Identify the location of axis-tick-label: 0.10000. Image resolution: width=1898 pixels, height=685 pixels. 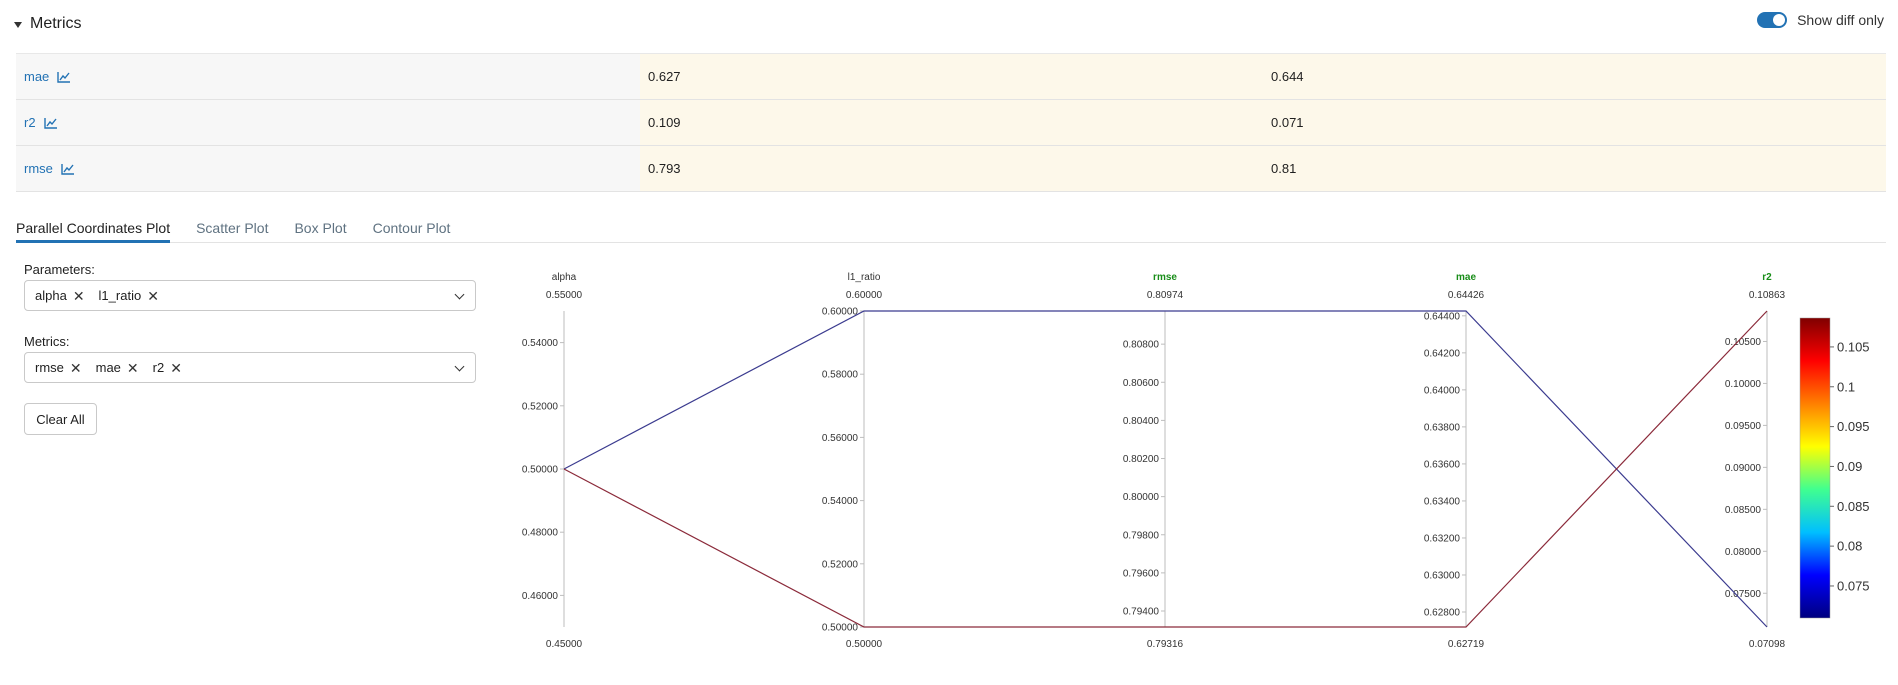
(1743, 384).